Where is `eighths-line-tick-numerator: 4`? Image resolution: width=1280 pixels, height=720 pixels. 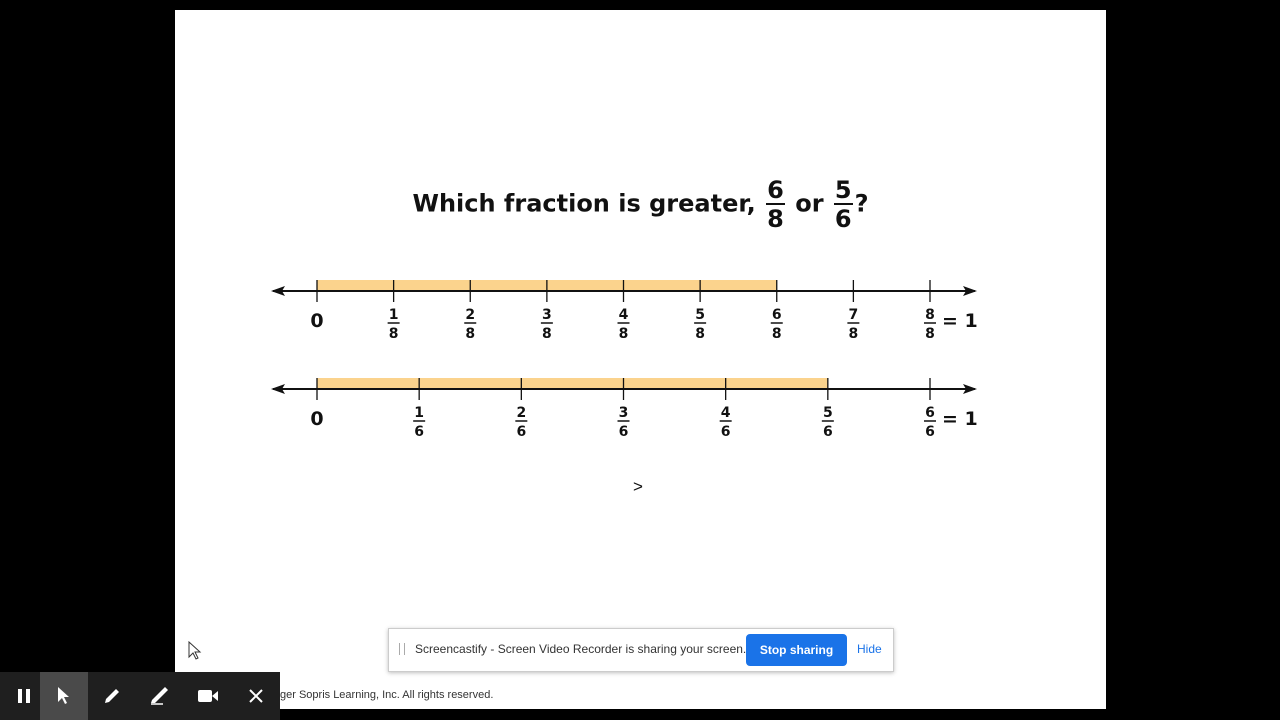 eighths-line-tick-numerator: 4 is located at coordinates (624, 315).